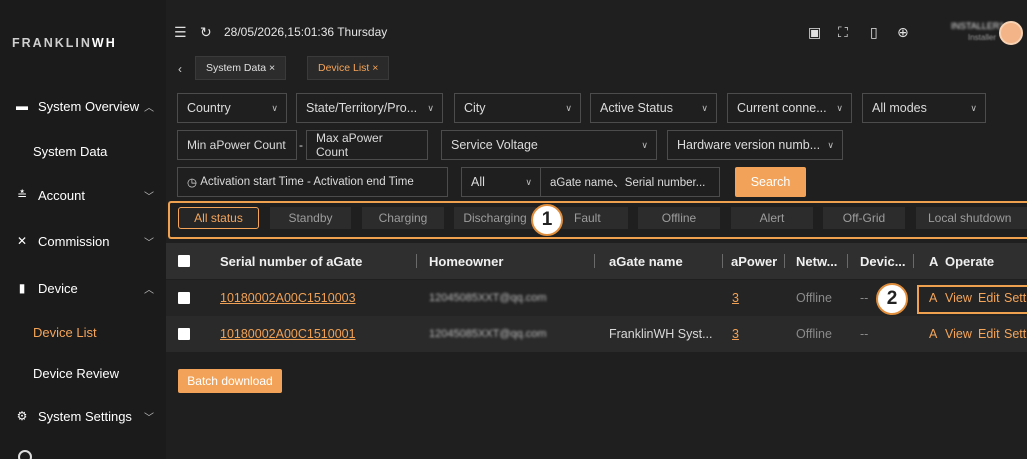 Image resolution: width=1027 pixels, height=459 pixels. I want to click on refresh-icon: ↻, so click(206, 32).